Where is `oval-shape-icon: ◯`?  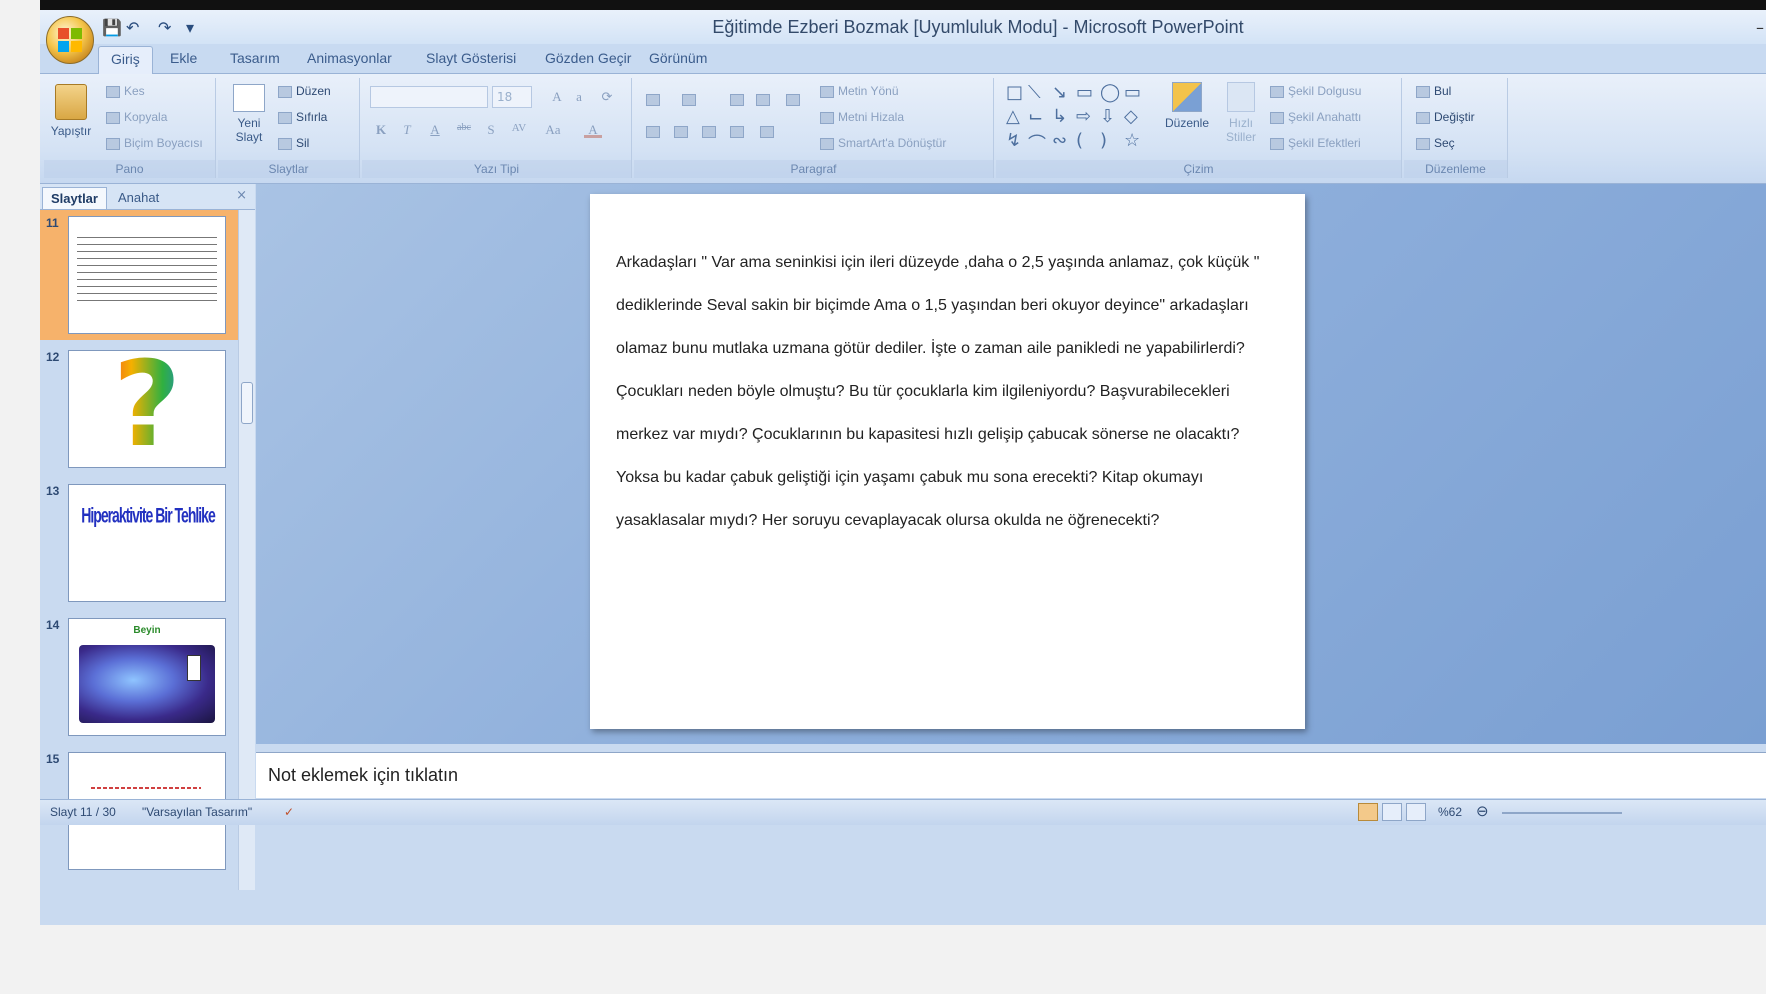
oval-shape-icon: ◯ is located at coordinates (1110, 92).